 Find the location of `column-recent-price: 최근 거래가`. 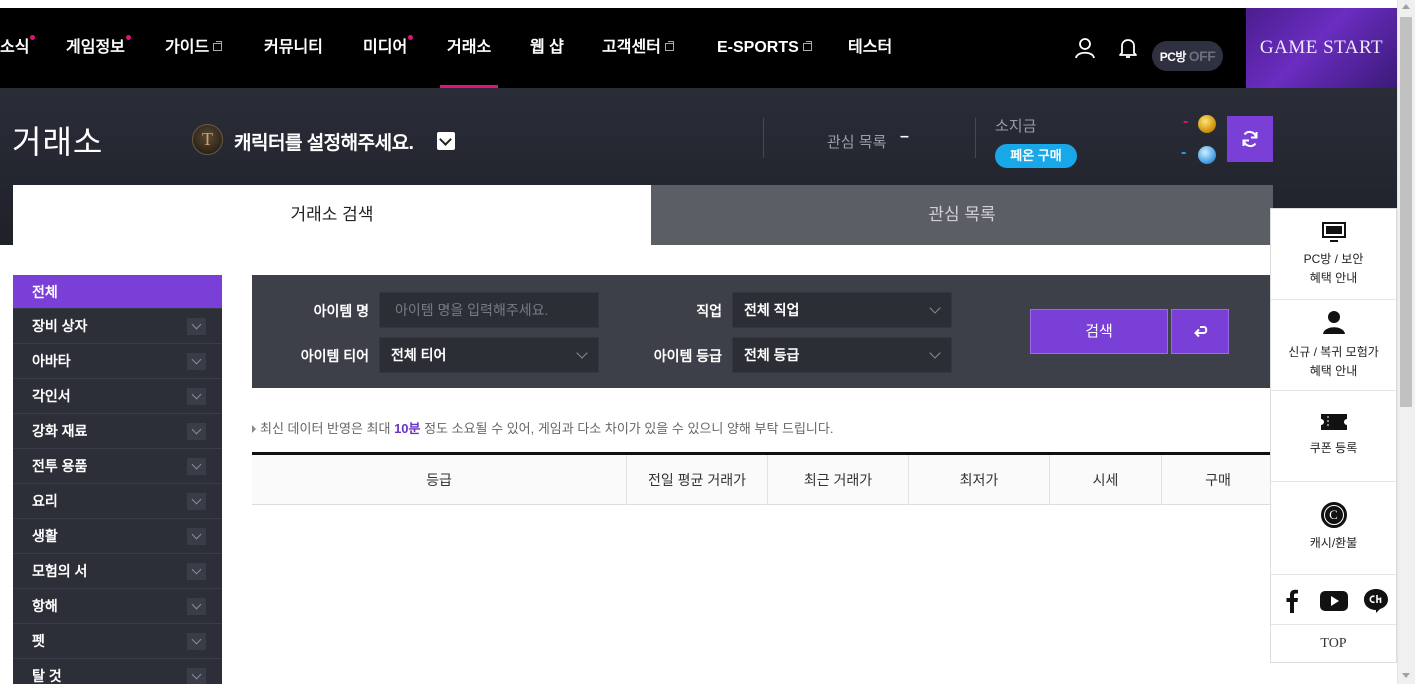

column-recent-price: 최근 거래가 is located at coordinates (837, 480).